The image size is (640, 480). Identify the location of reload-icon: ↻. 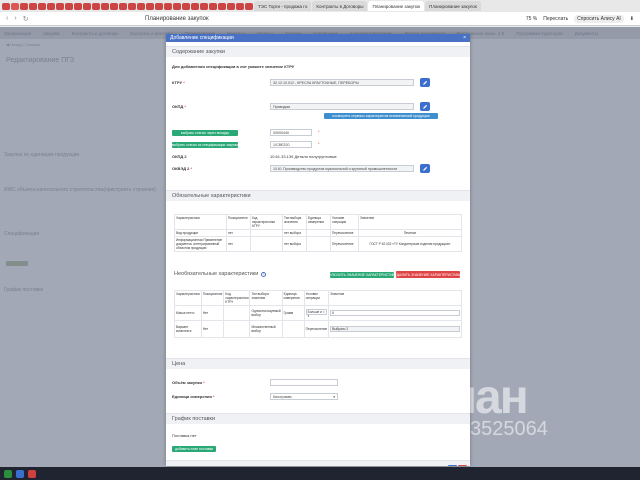
(26, 19).